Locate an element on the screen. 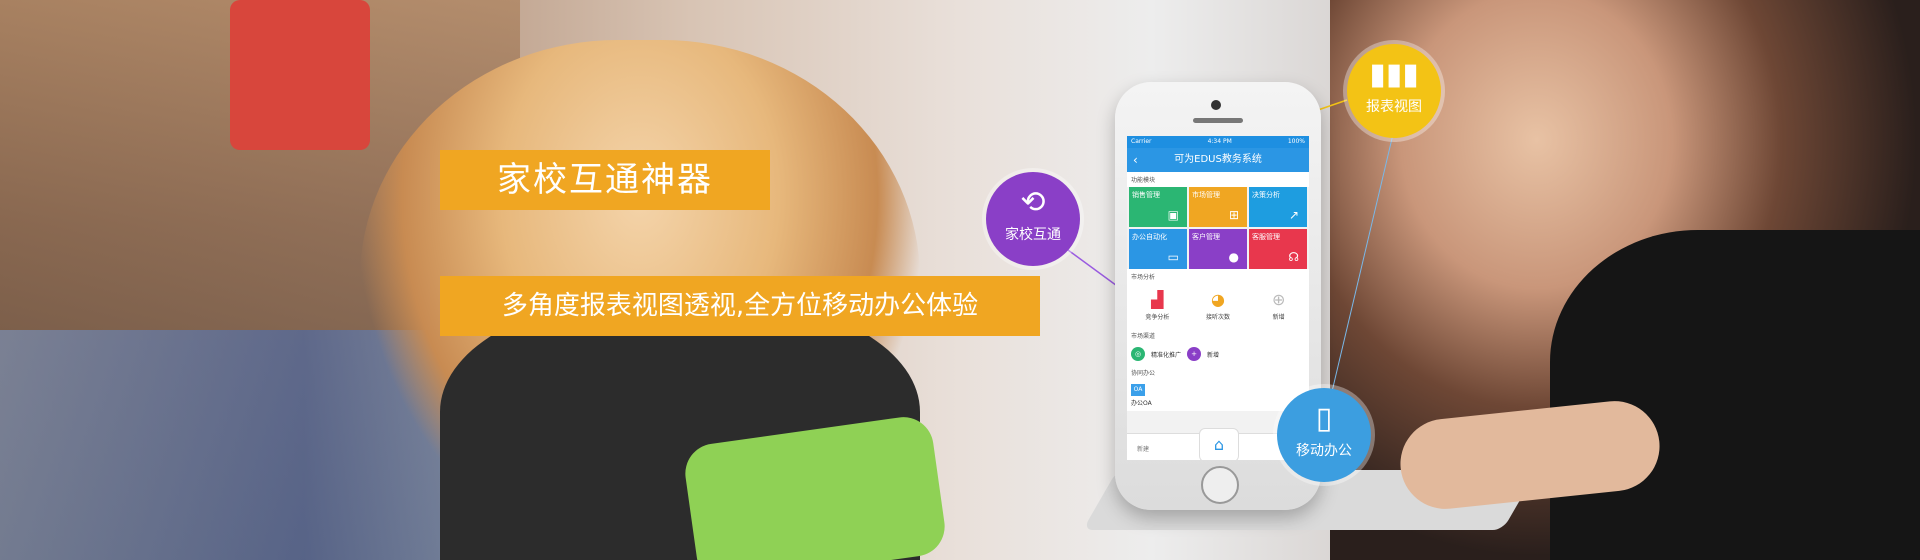 This screenshot has height=560, width=1920. pie-icon: ◕ is located at coordinates (1218, 299).